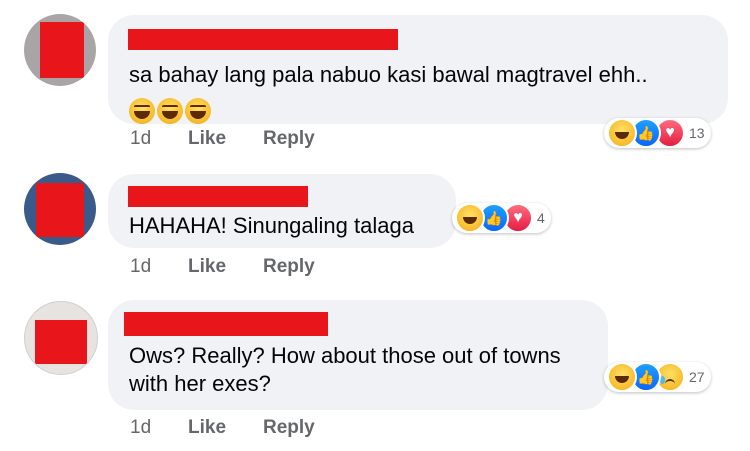 The width and height of the screenshot is (750, 451). I want to click on avatar, so click(61, 338).